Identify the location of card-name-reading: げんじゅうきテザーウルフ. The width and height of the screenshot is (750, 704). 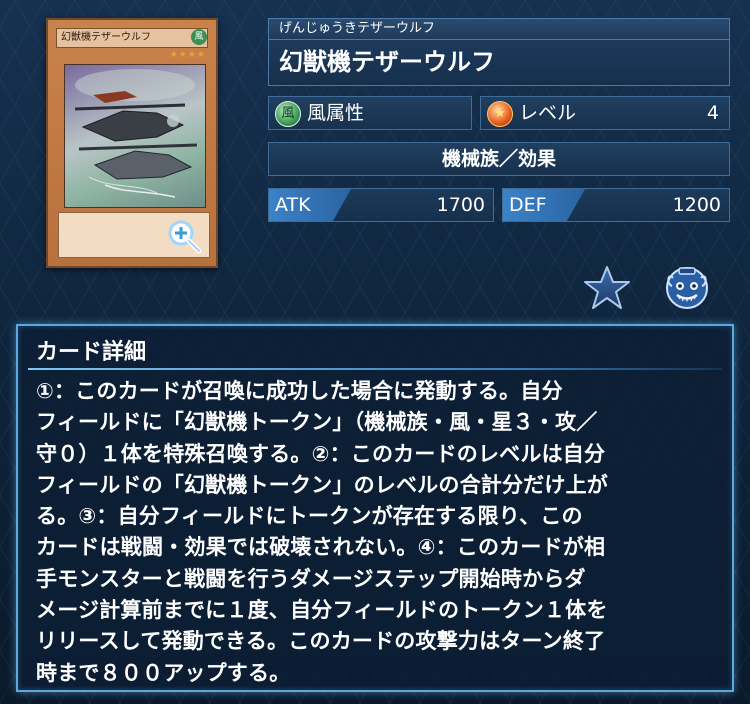
(499, 29).